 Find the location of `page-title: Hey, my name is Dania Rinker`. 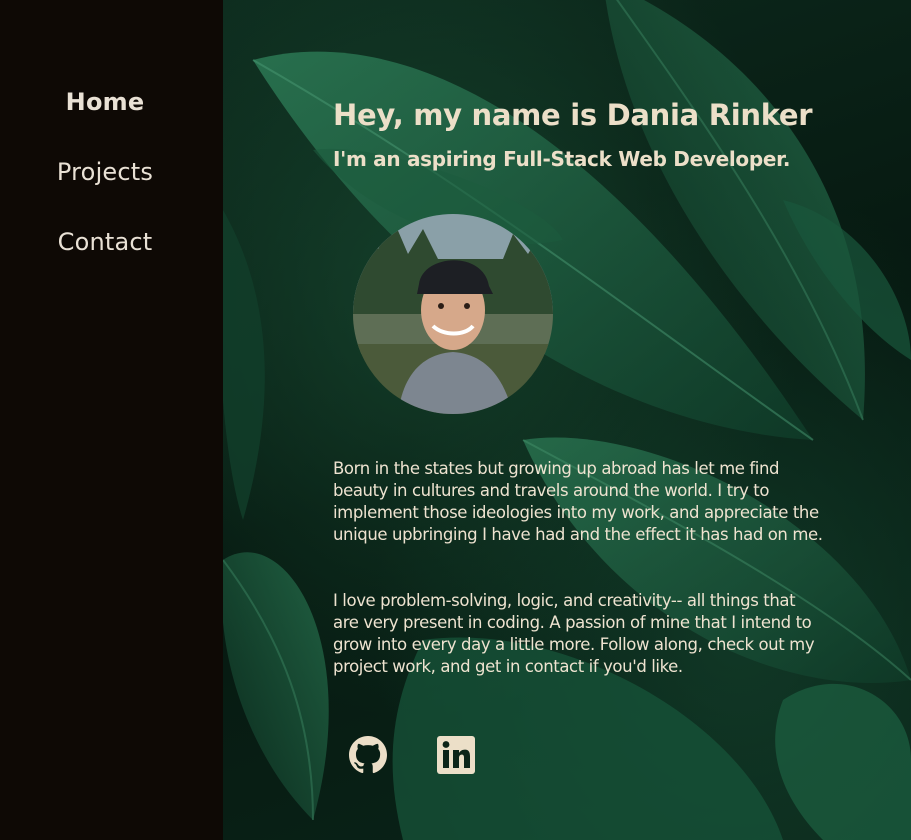

page-title: Hey, my name is Dania Rinker is located at coordinates (573, 115).